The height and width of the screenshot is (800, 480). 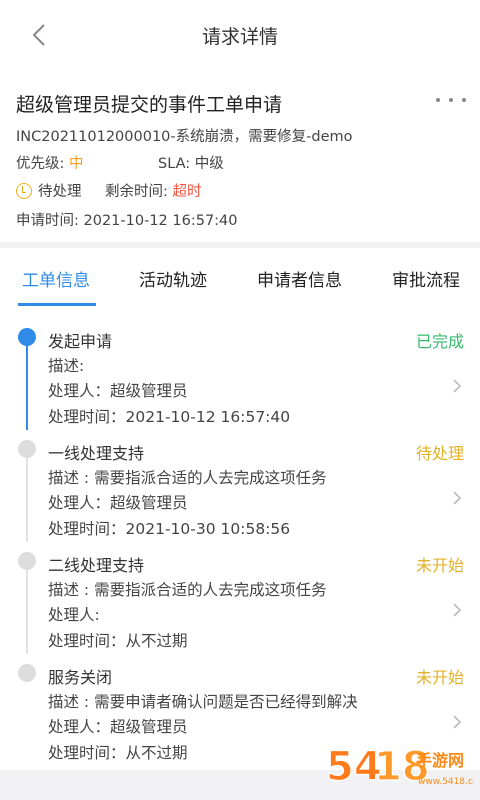 I want to click on step-title: 服务关闭, so click(x=80, y=677).